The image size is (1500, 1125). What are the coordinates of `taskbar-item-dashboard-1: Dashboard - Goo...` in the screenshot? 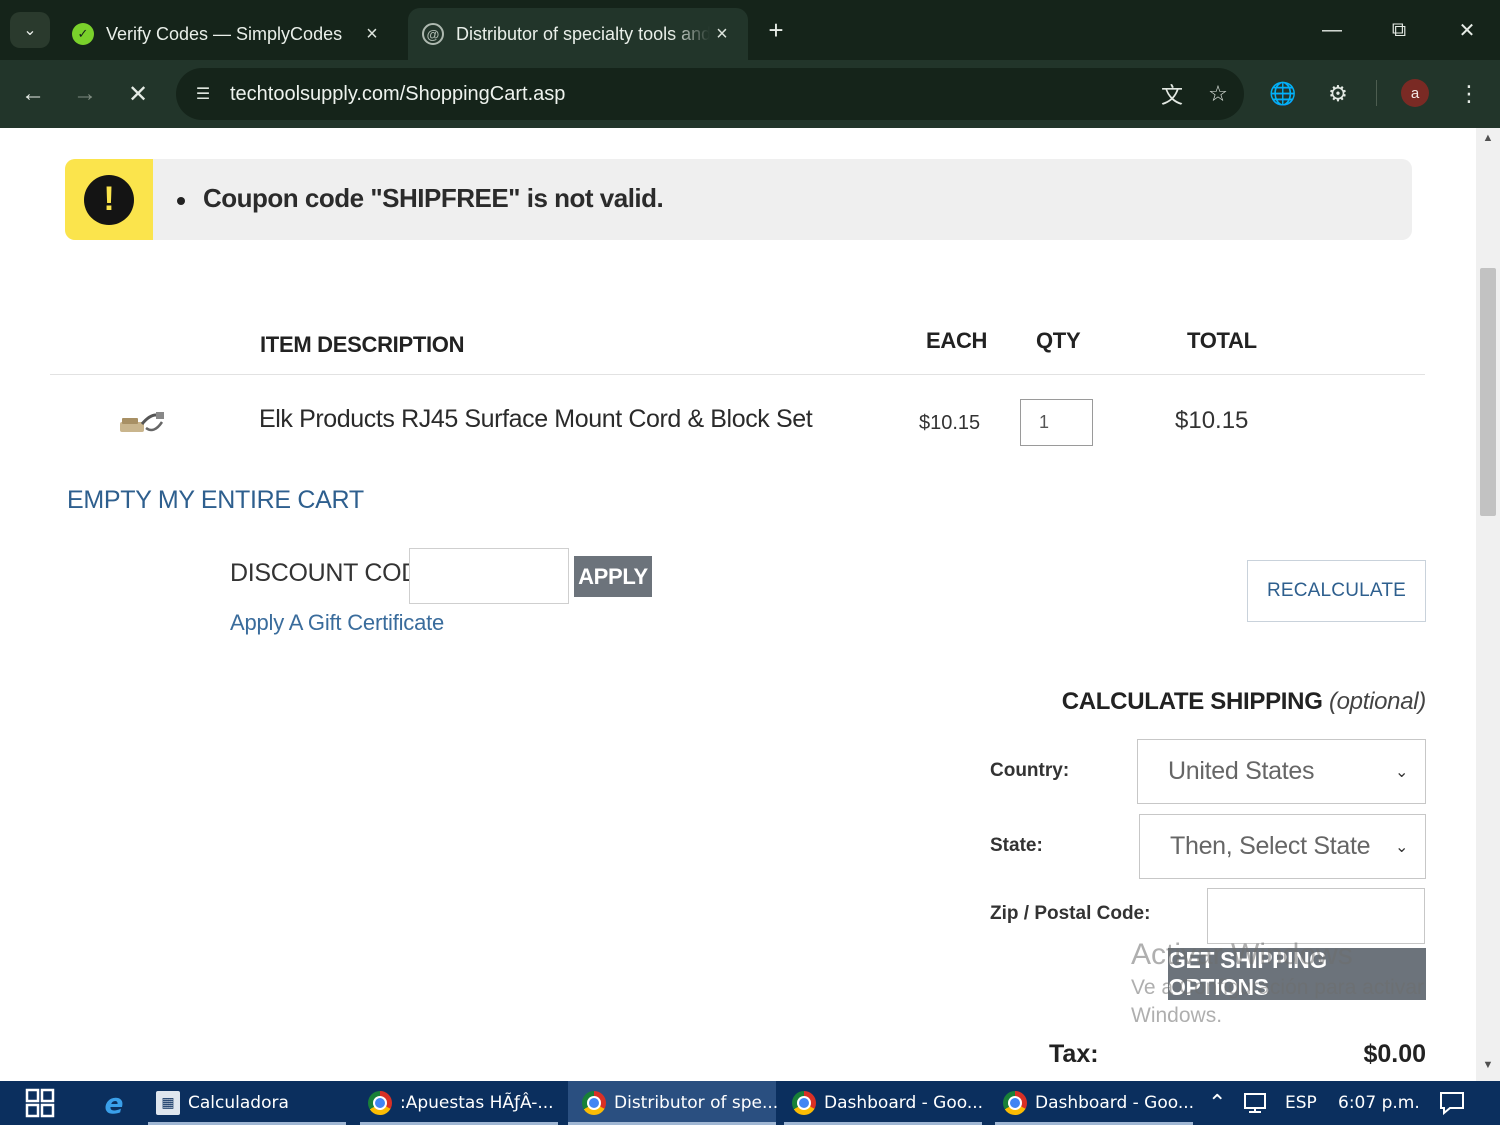 It's located at (883, 1103).